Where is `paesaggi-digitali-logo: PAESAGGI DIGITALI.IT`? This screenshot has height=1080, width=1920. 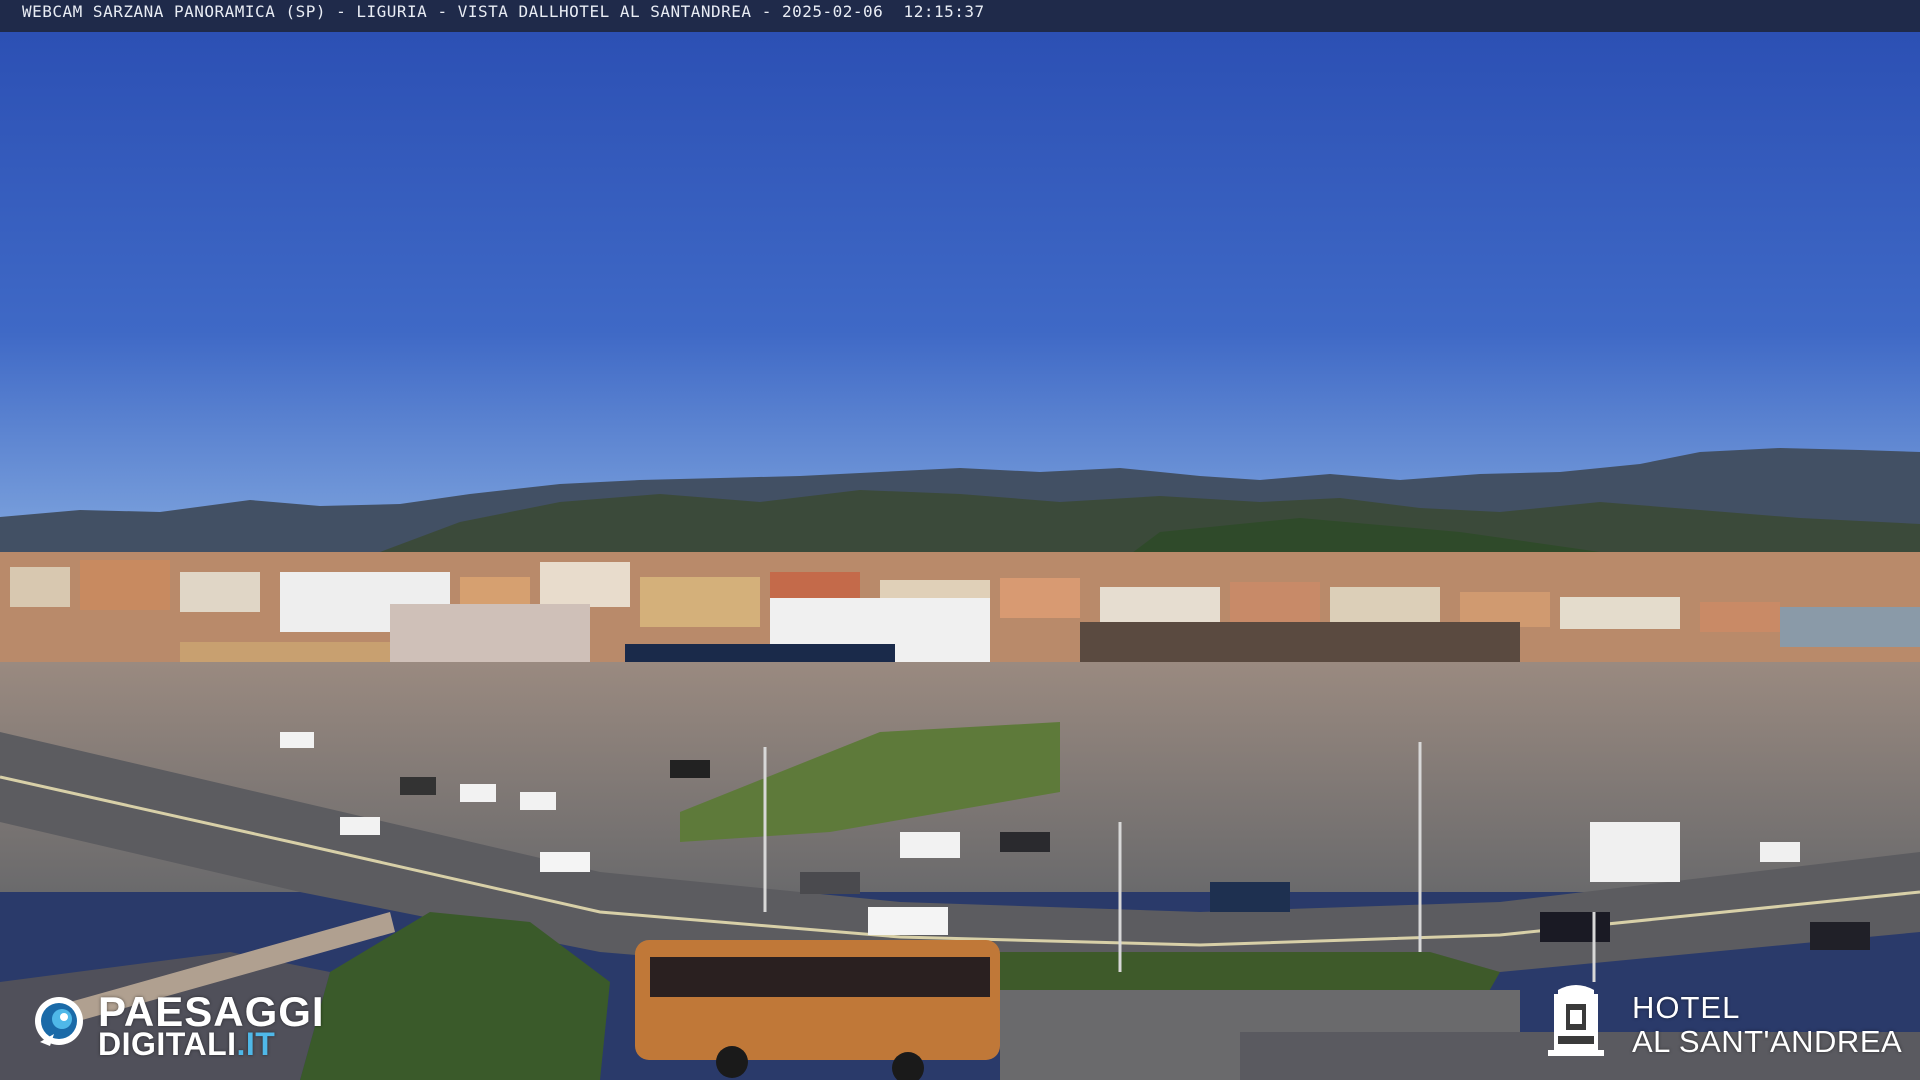
paesaggi-digitali-logo: PAESAGGI DIGITALI.IT is located at coordinates (190, 1025).